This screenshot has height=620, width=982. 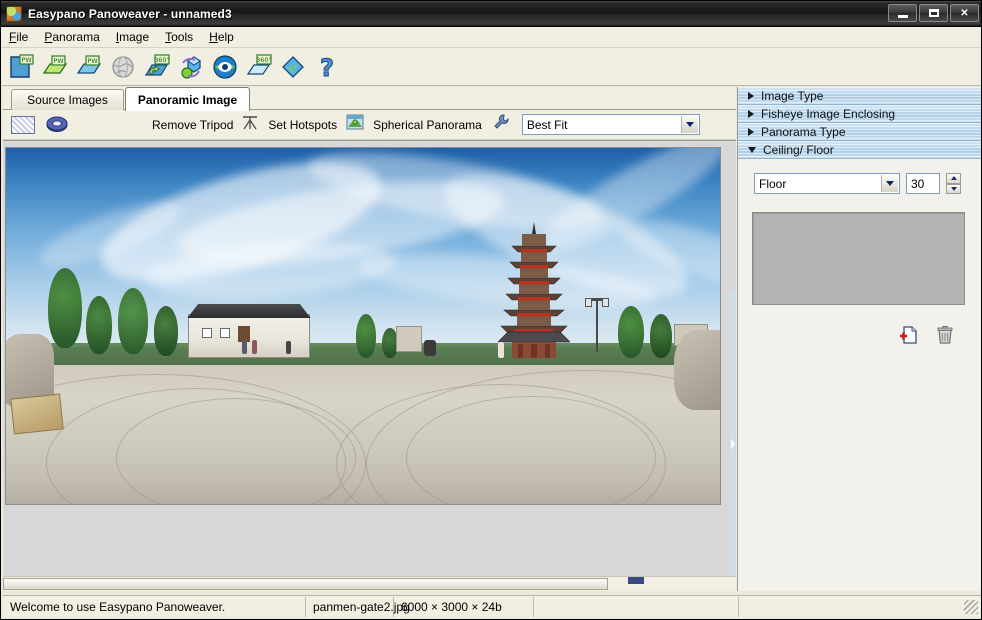 I want to click on close-icon: ✕, so click(x=964, y=13).